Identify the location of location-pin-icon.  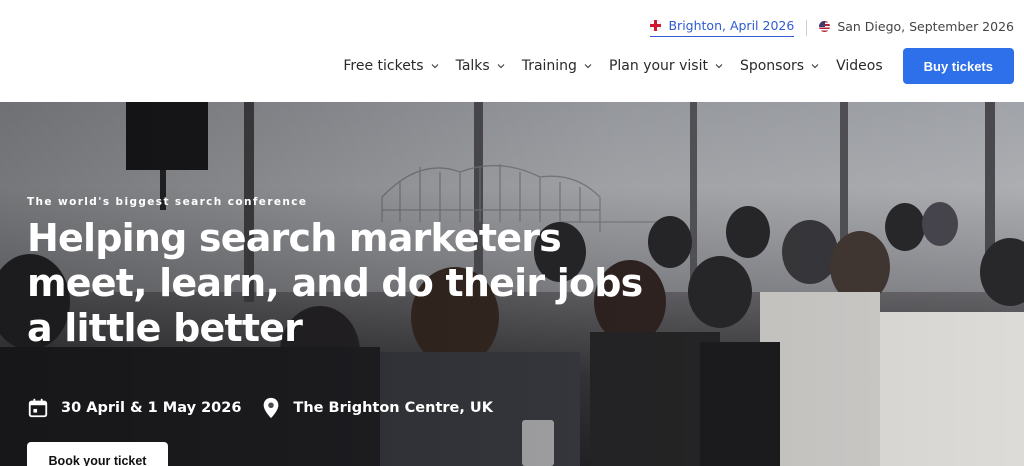
(271, 408).